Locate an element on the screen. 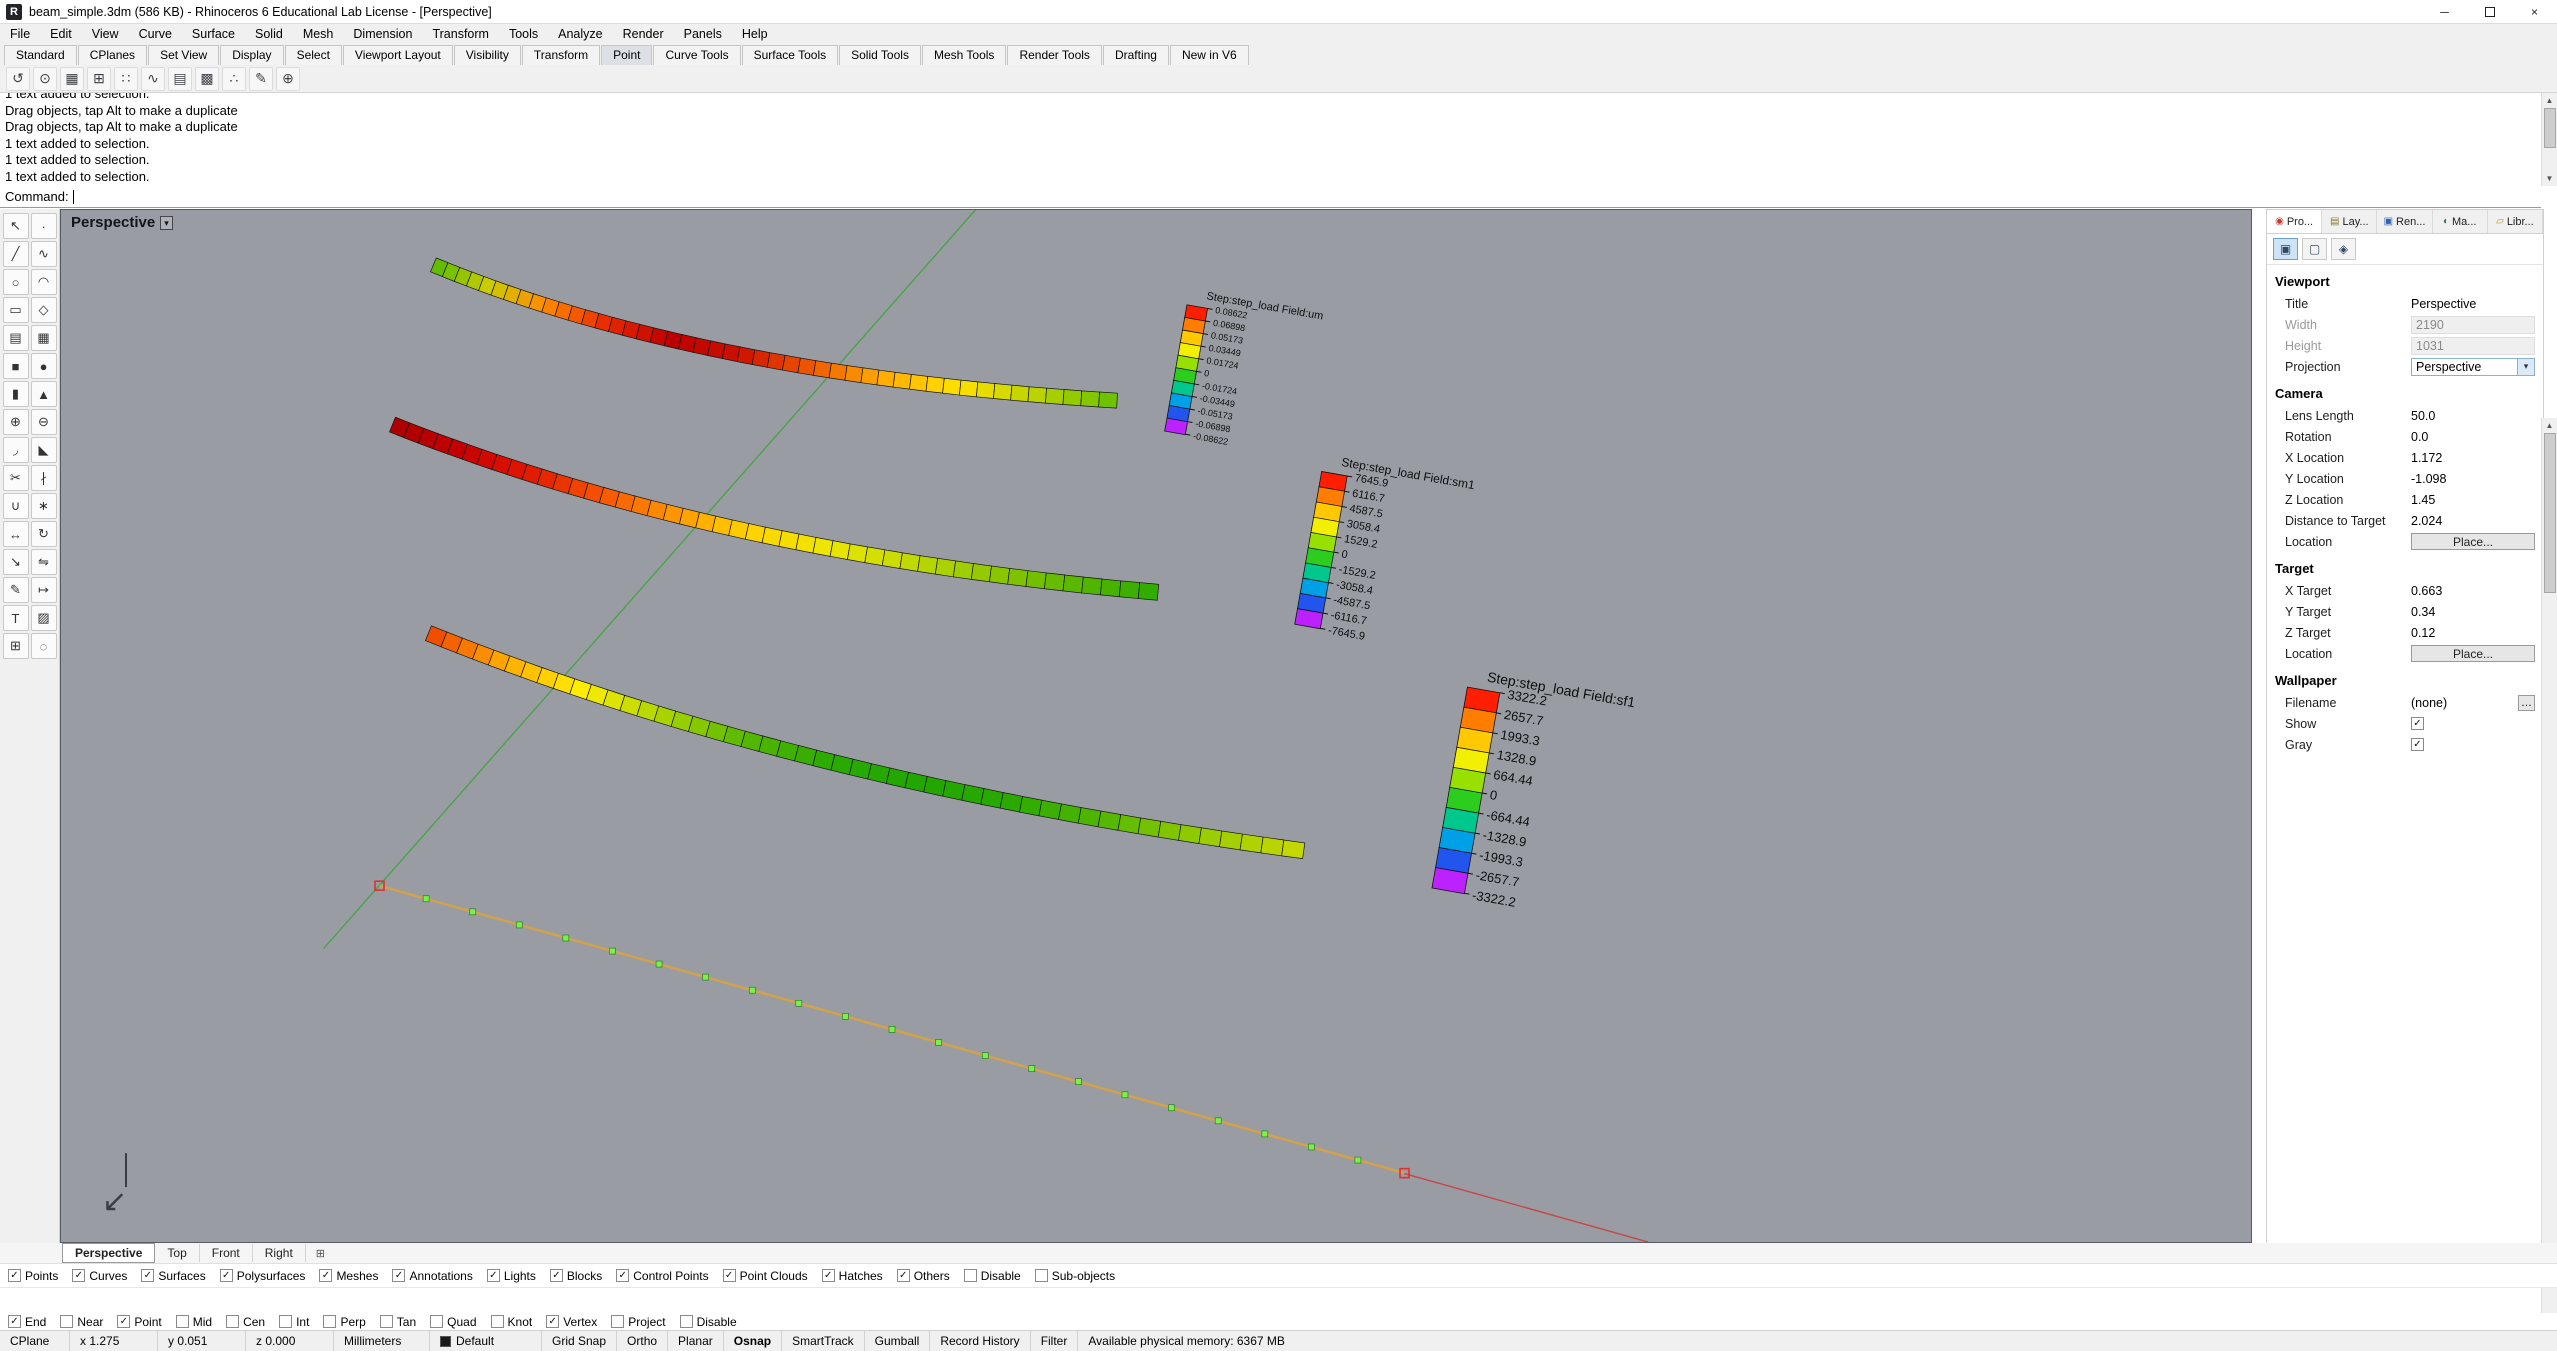 Image resolution: width=2557 pixels, height=1351 pixels. sphere-tool-icon: ● is located at coordinates (43, 366).